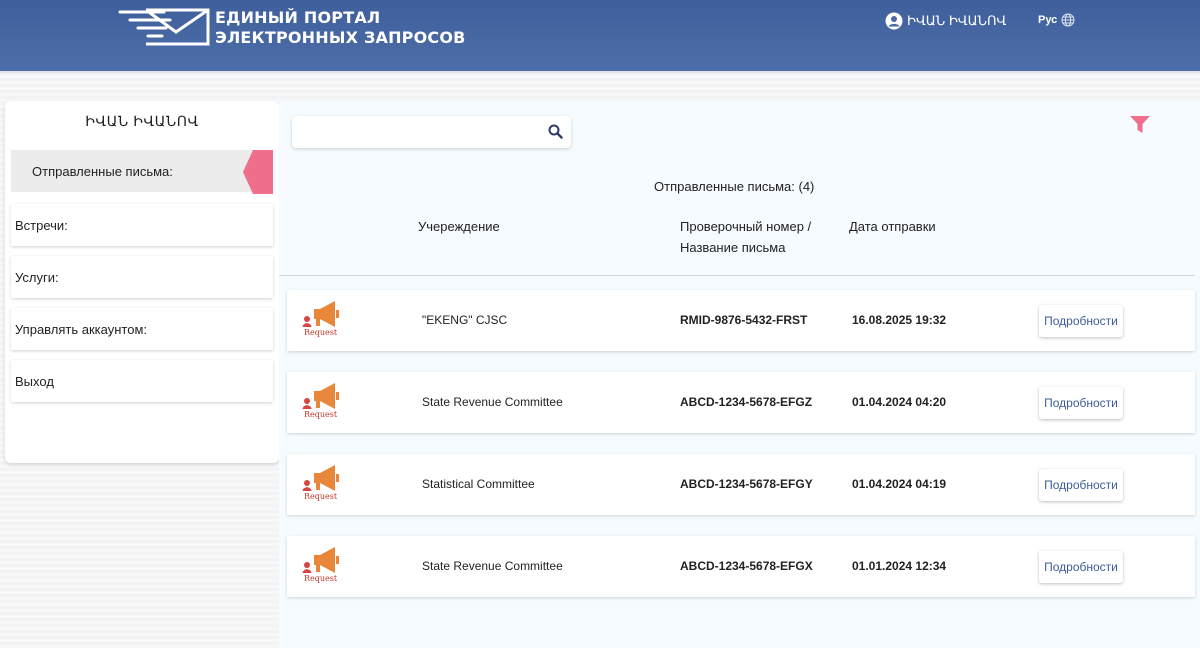  Describe the element at coordinates (478, 484) in the screenshot. I see `row-institution: Statistical Committee` at that location.